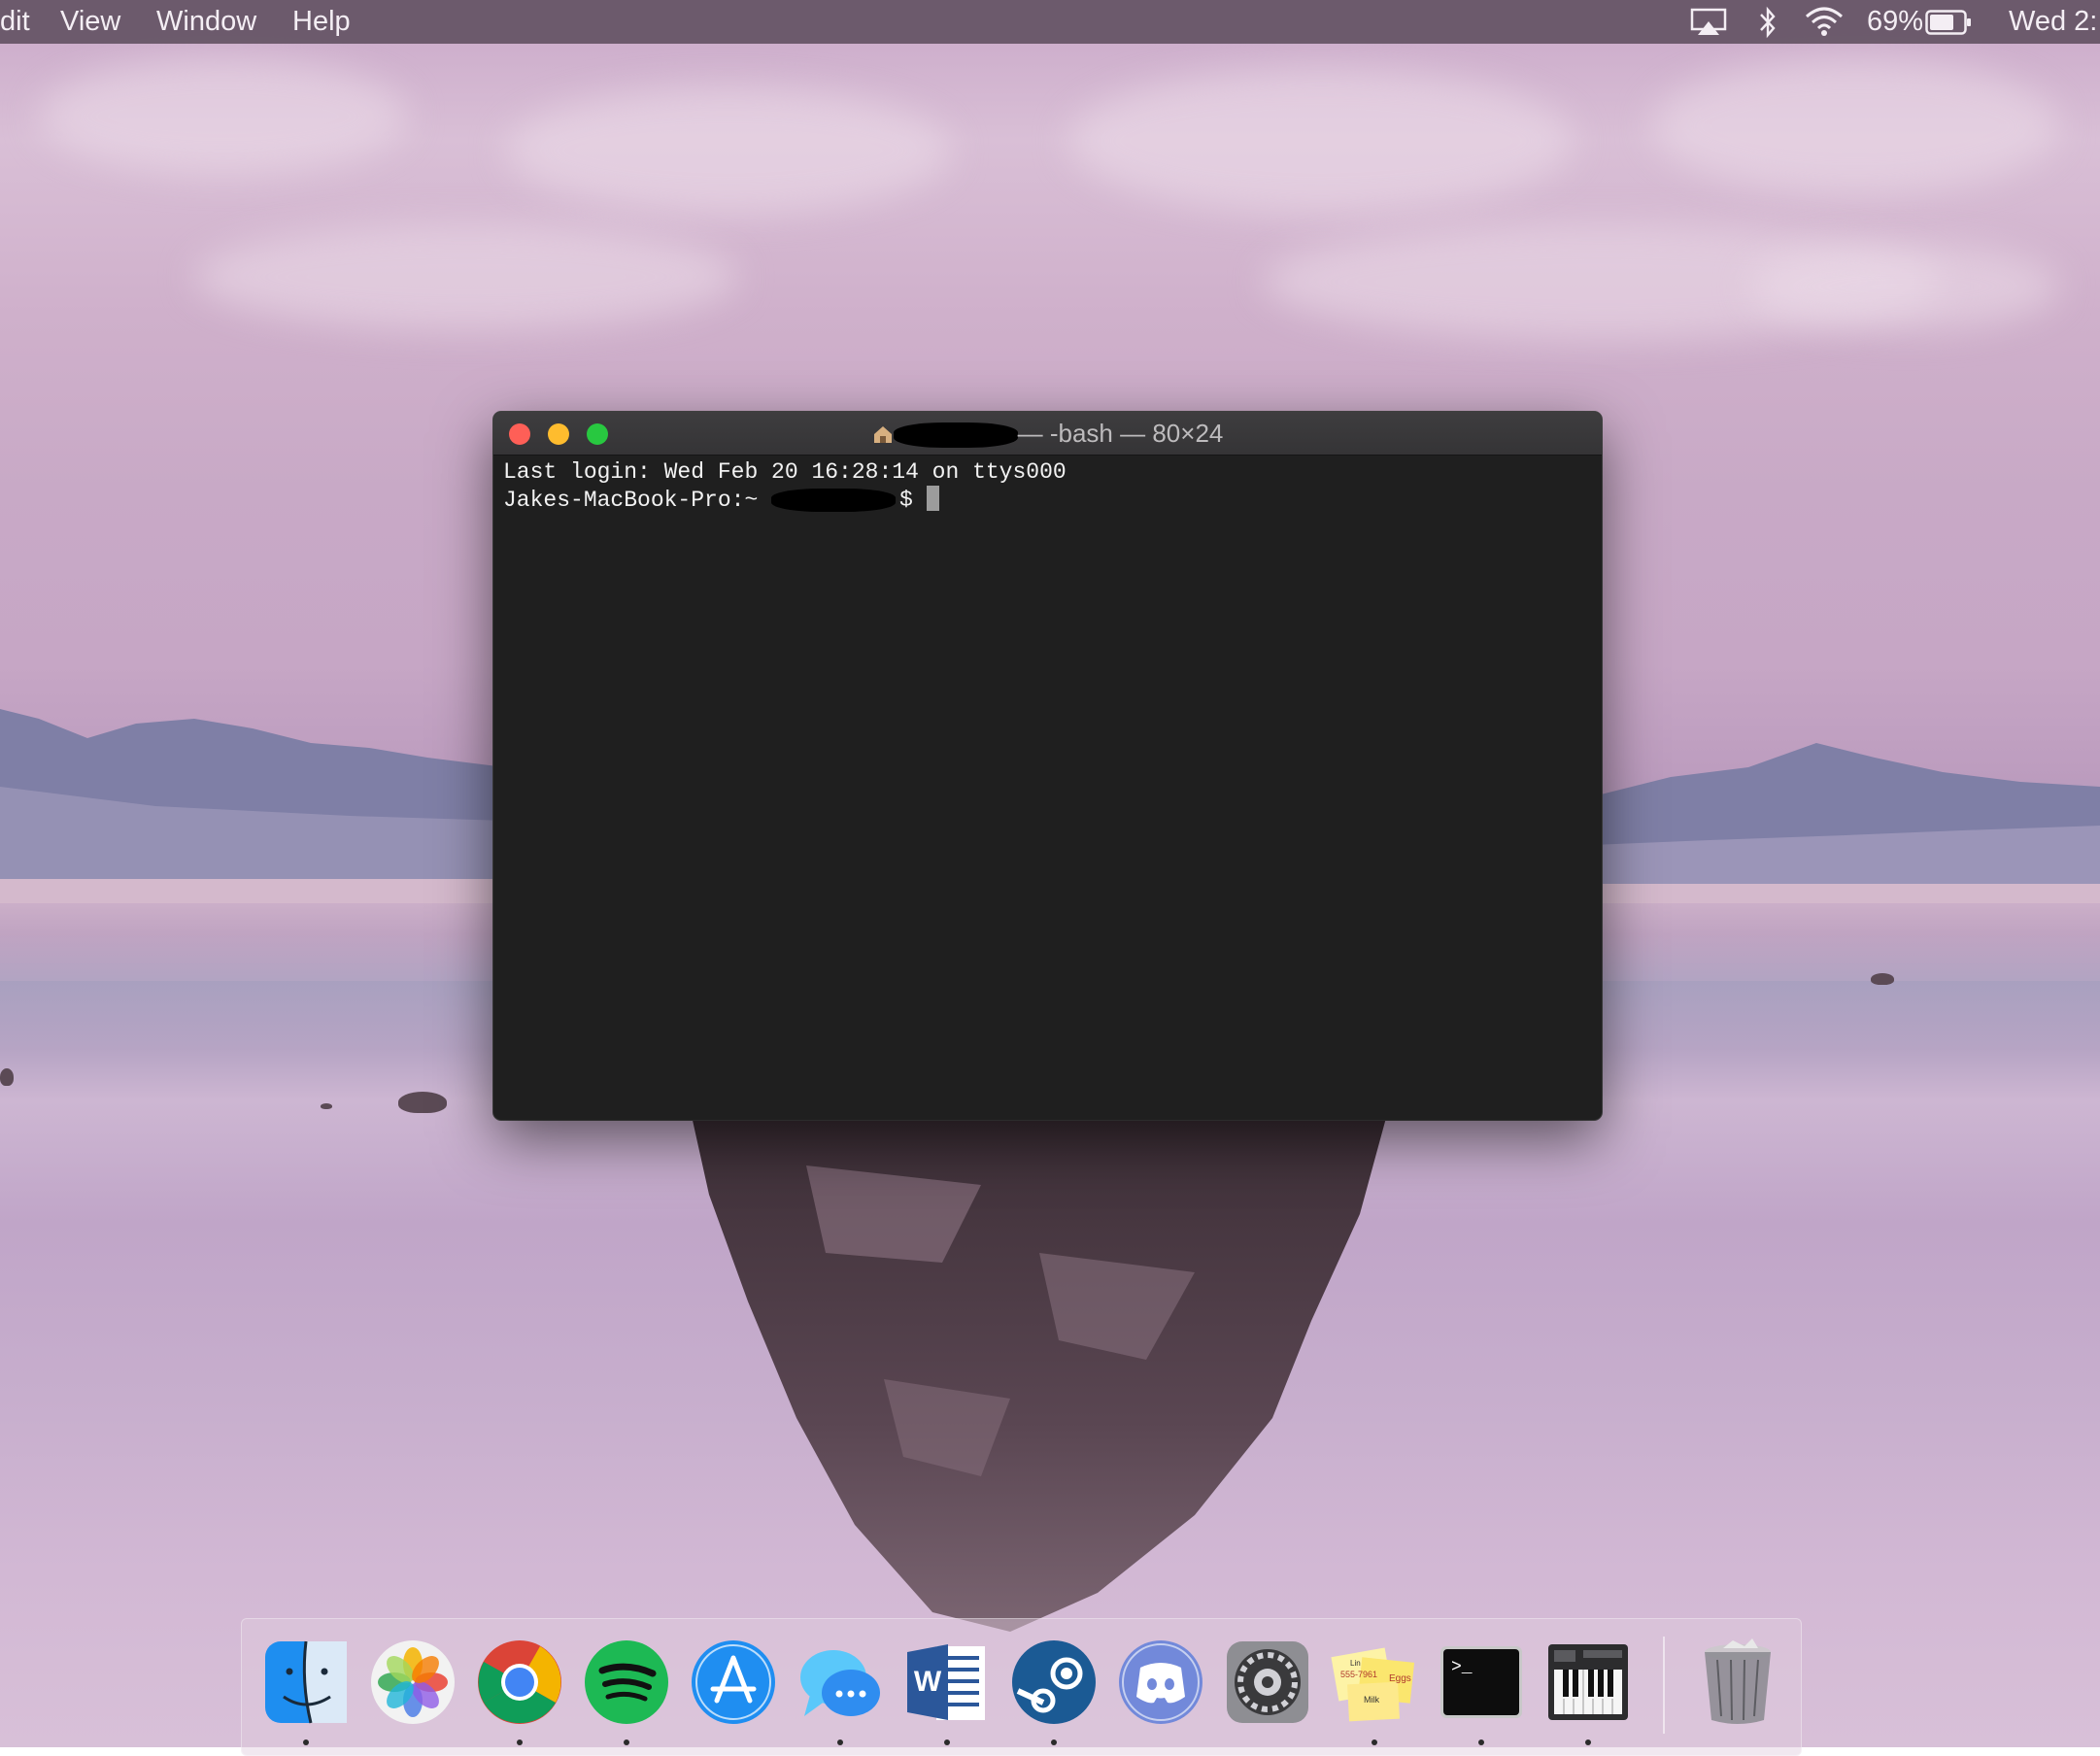 This screenshot has height=1756, width=2100. What do you see at coordinates (883, 434) in the screenshot?
I see `home-folder-icon` at bounding box center [883, 434].